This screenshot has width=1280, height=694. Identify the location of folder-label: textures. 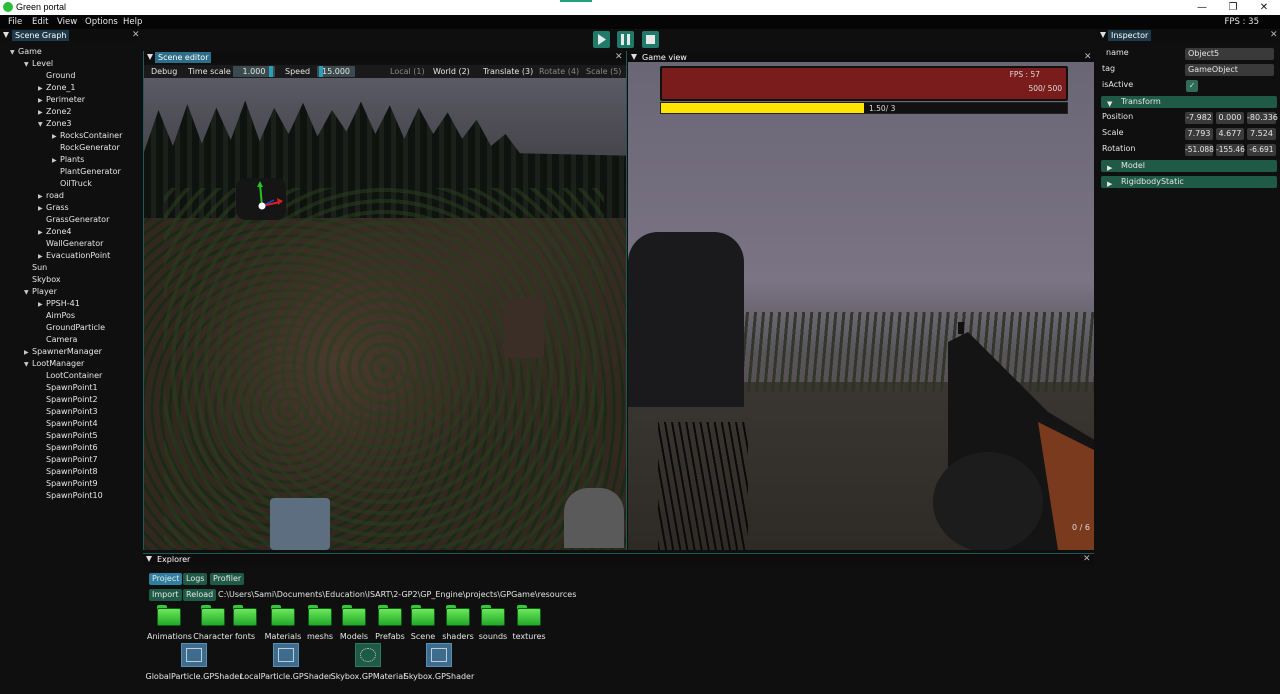
(529, 636).